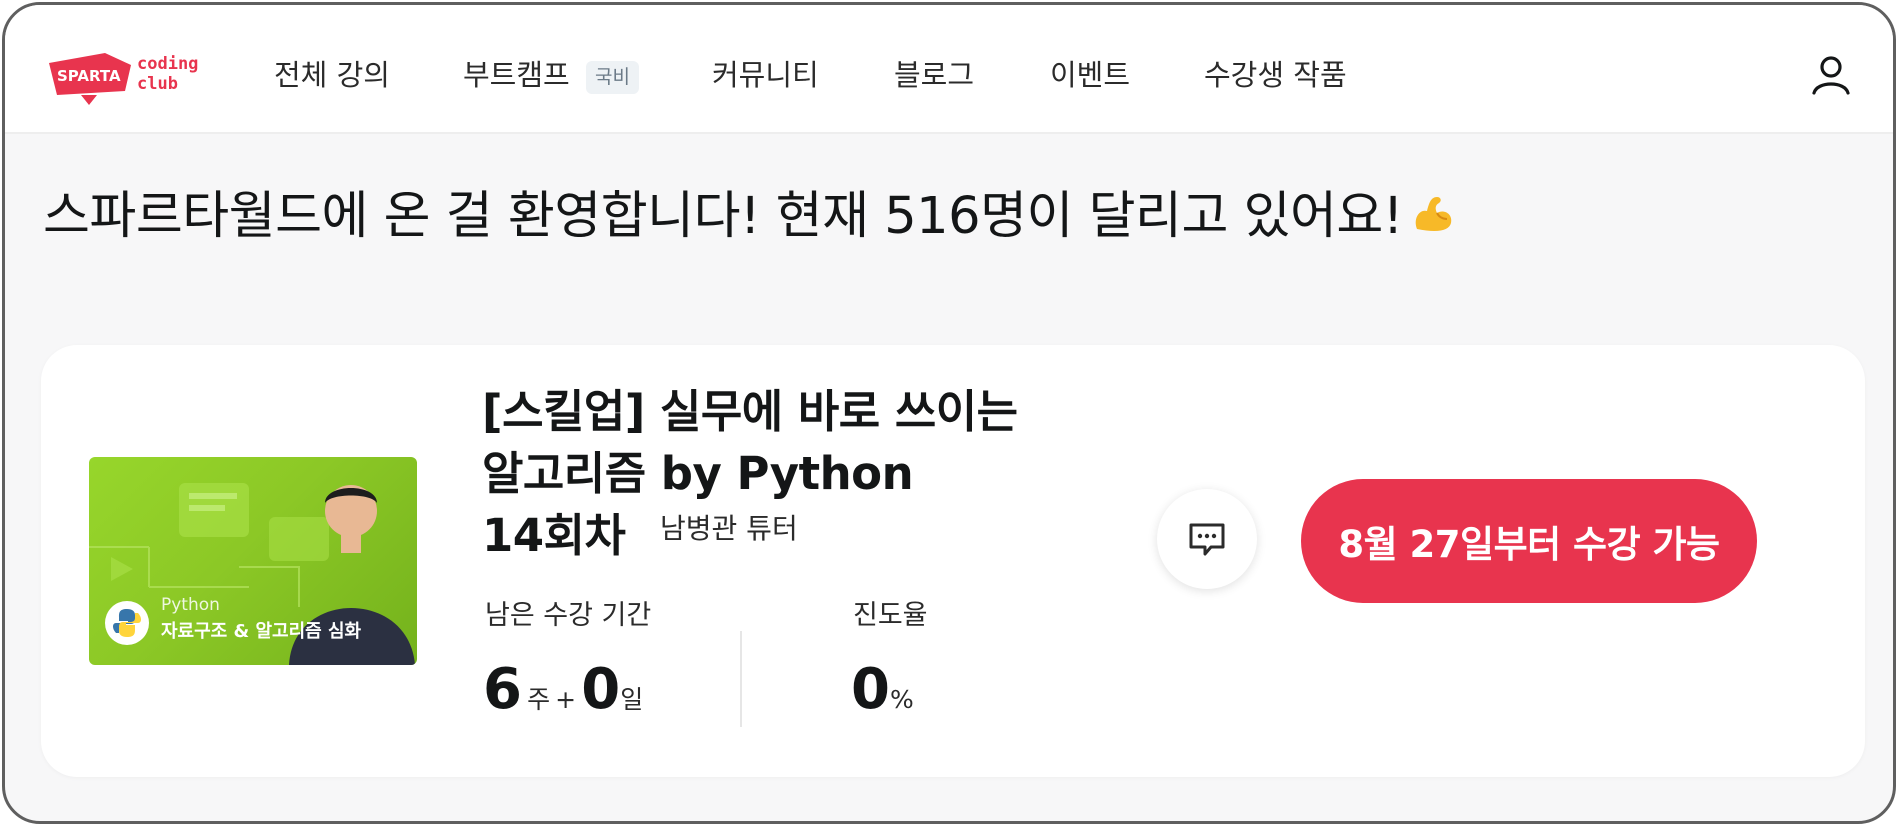 This screenshot has width=1898, height=826. I want to click on welcome-message: 스파르타월드에 온 걸 환영합니다! 현재 516명이 달리고 있어요!, so click(750, 217).